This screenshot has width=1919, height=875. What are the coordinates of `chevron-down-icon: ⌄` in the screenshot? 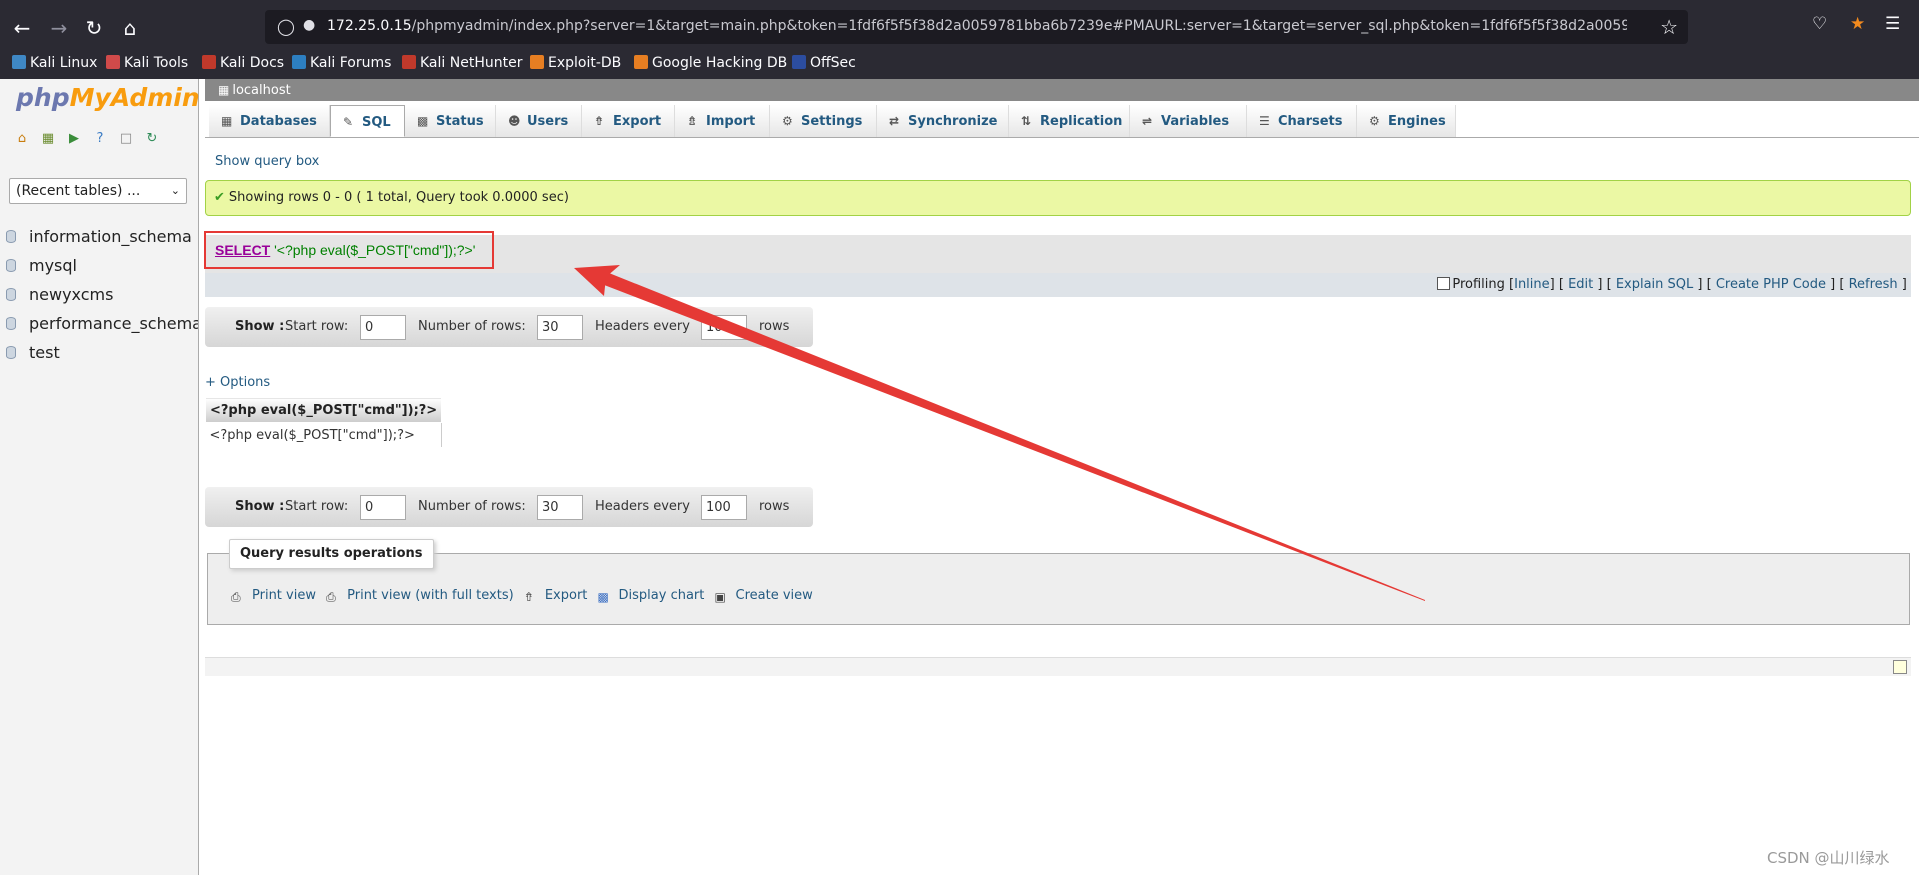 It's located at (175, 190).